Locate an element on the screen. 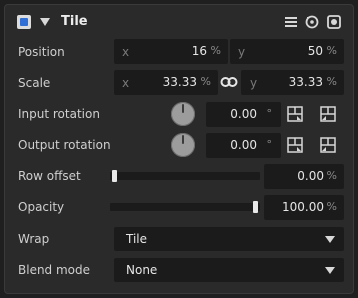 The image size is (358, 298). position-x-field: x 16 % is located at coordinates (171, 51).